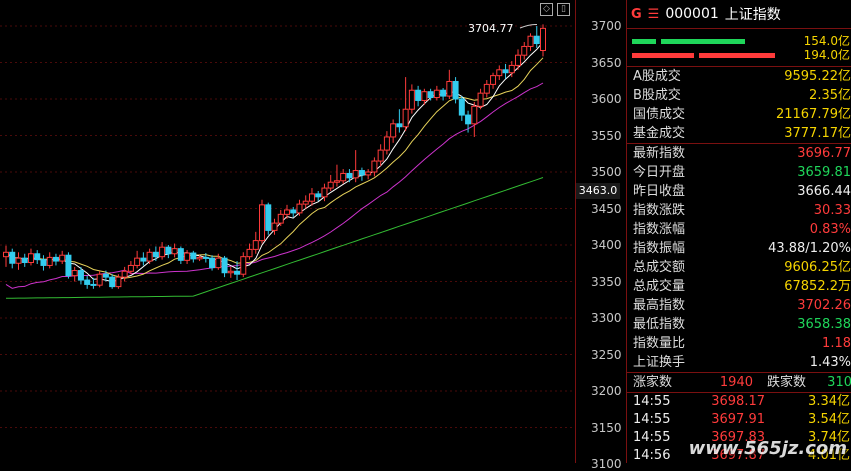  Describe the element at coordinates (659, 248) in the screenshot. I see `stat-label: 指数振幅` at that location.